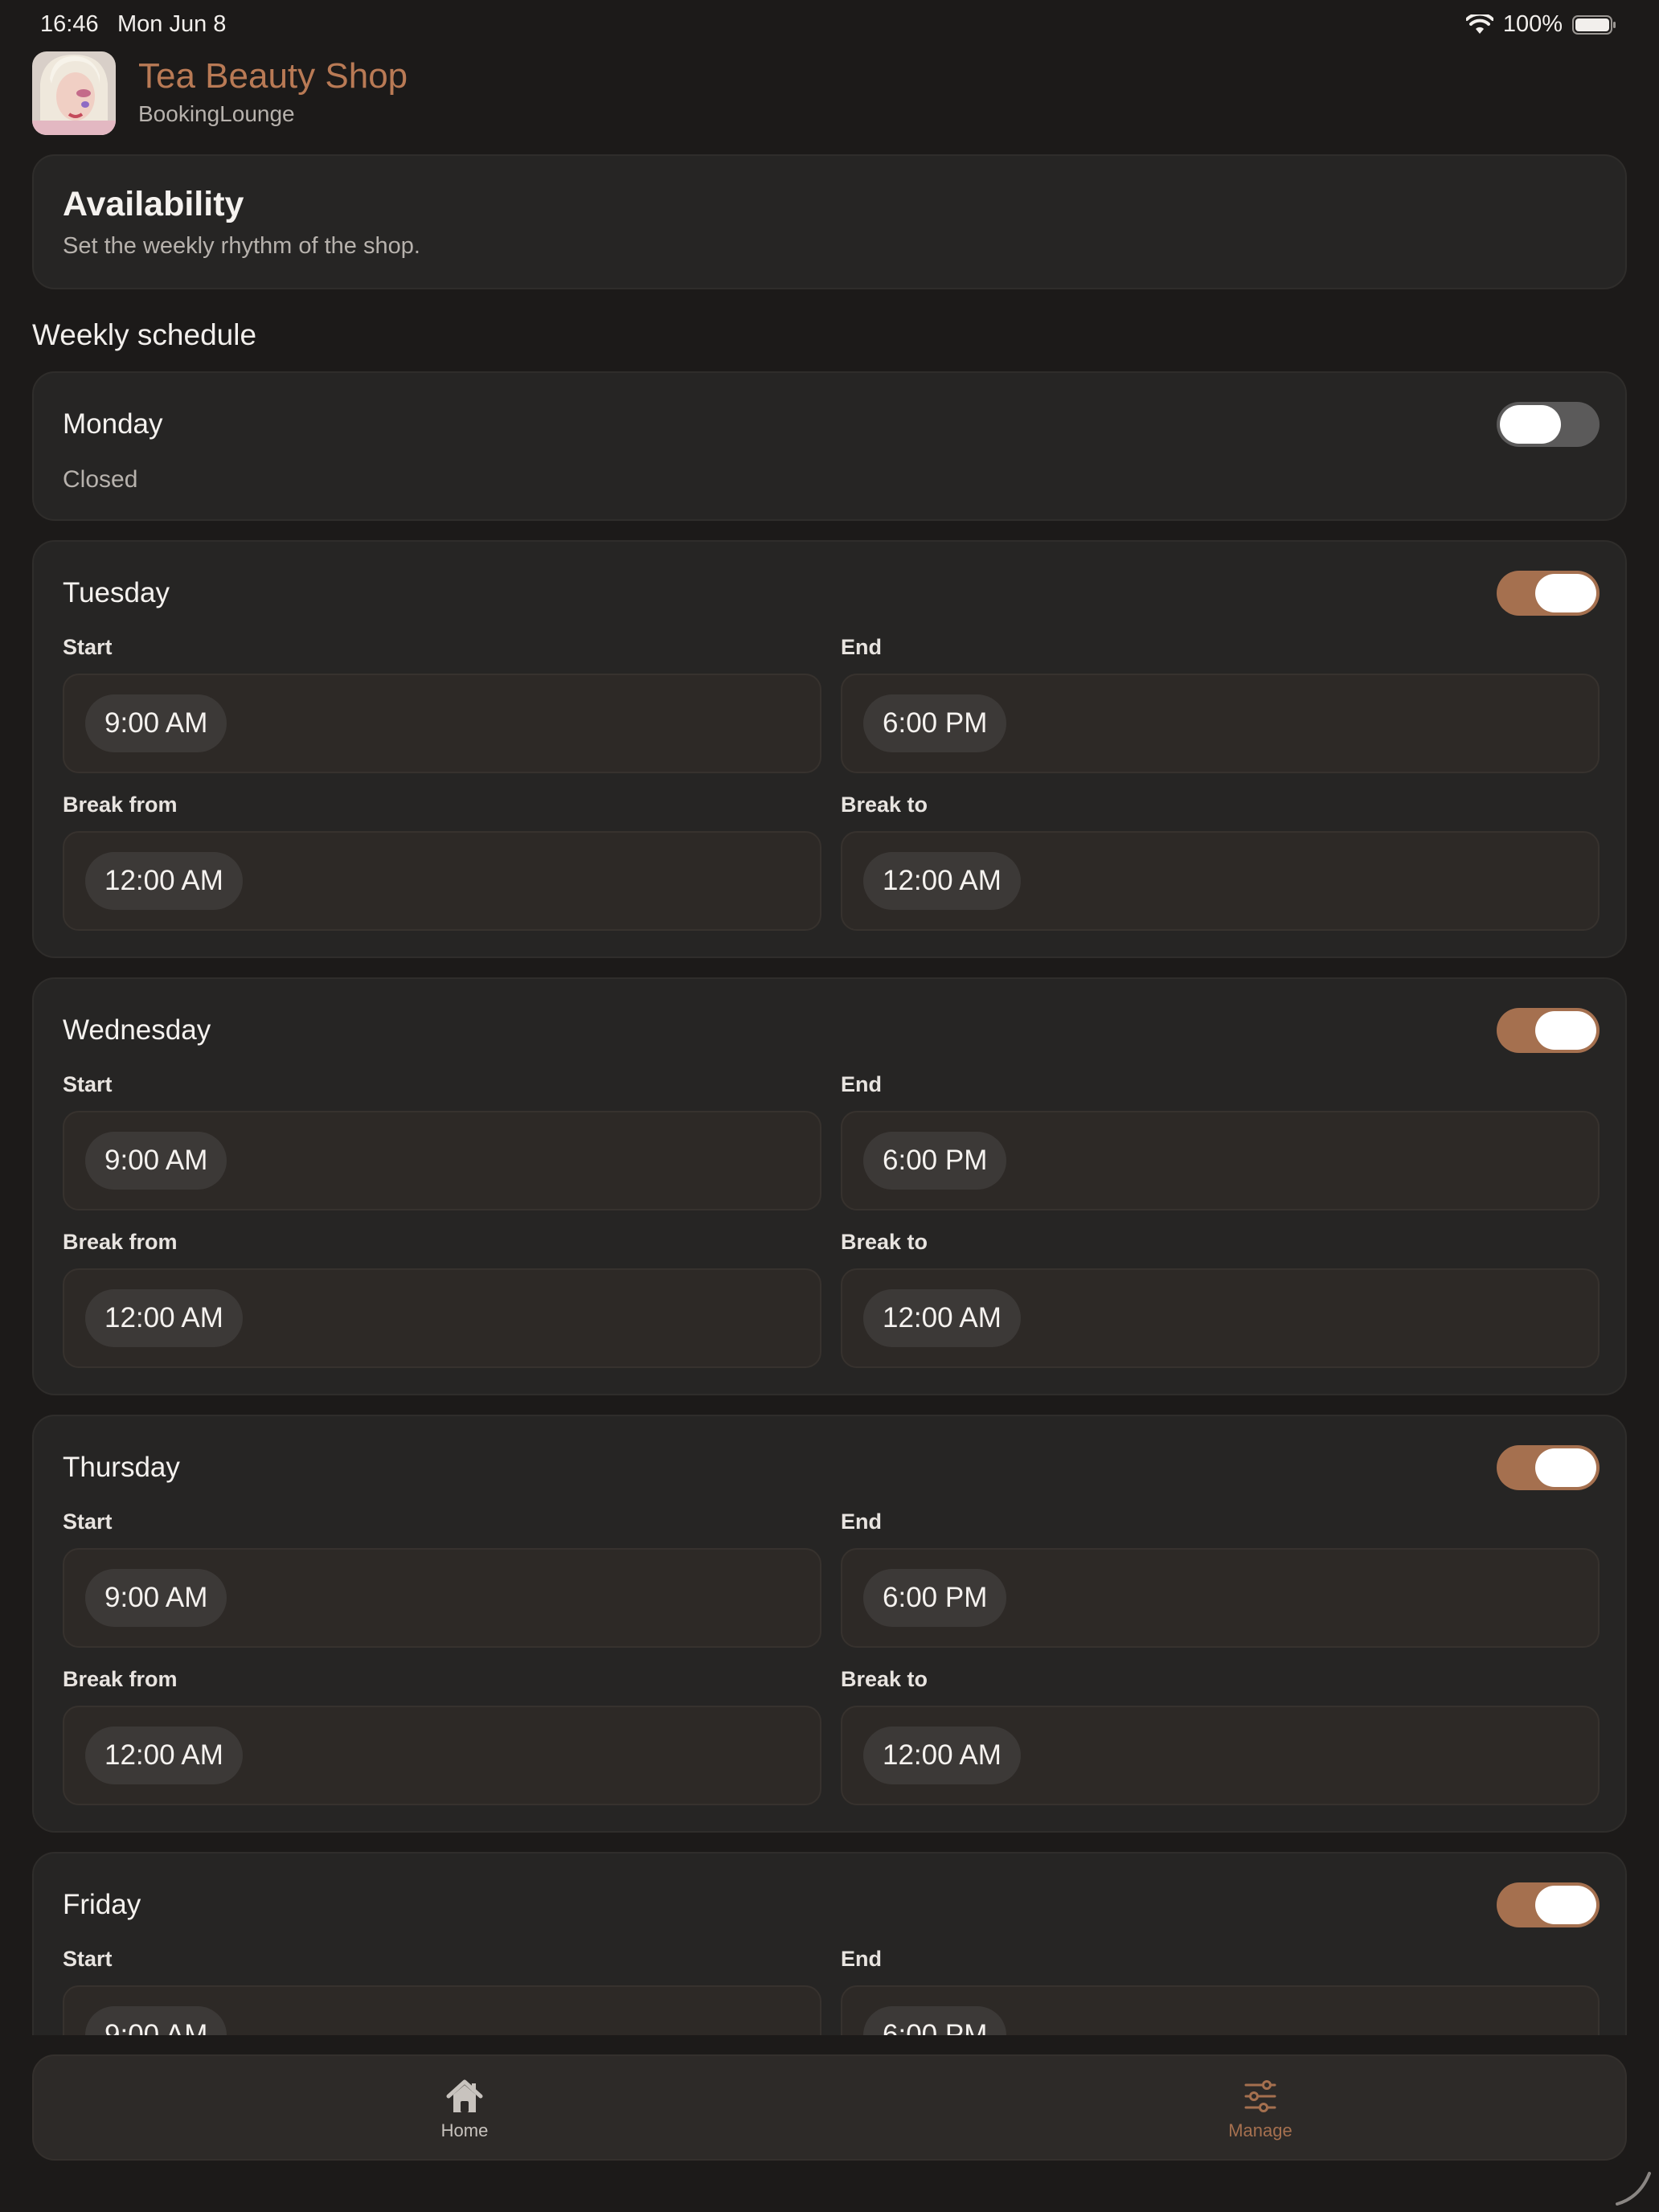 The width and height of the screenshot is (1659, 2212). I want to click on day-card-friday: Friday Start End 9:00 AM 6:00 PM, so click(829, 1943).